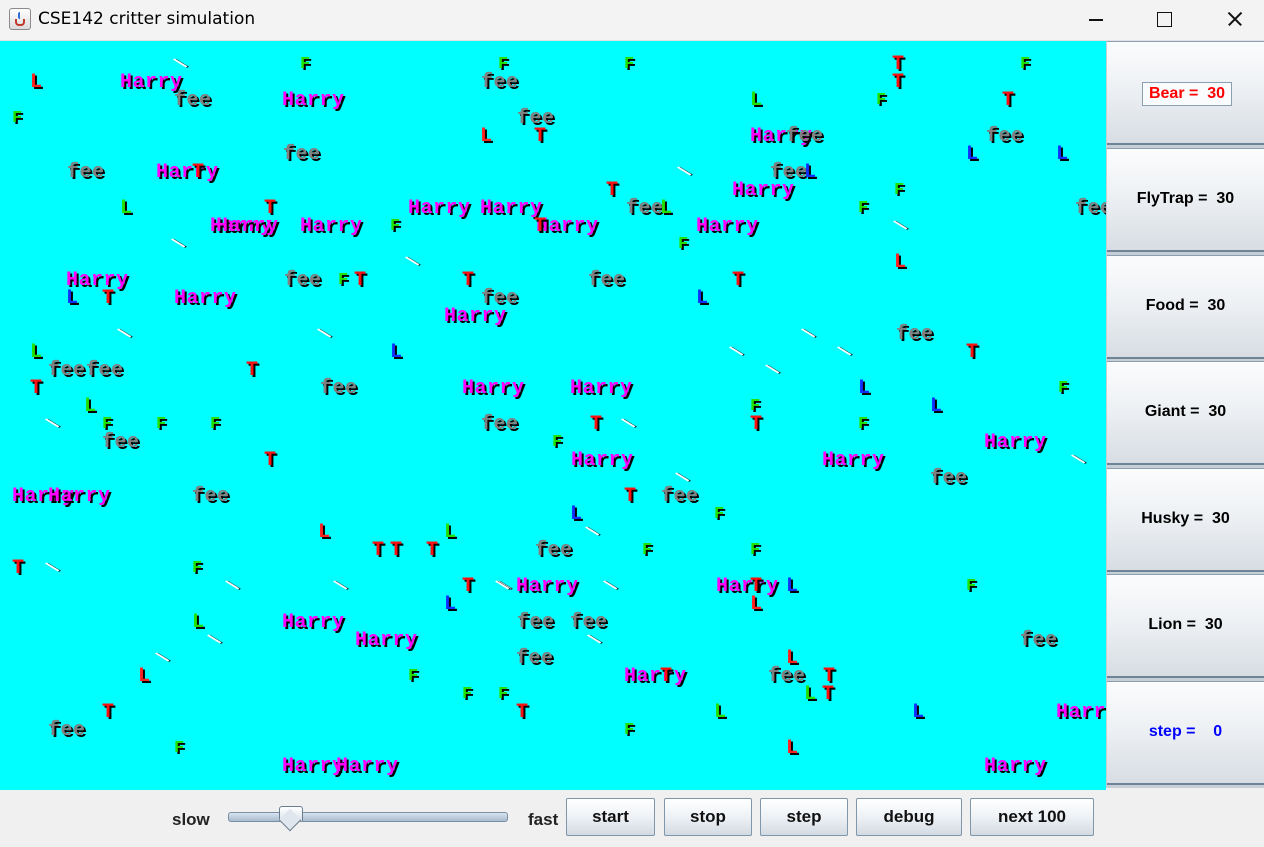 The width and height of the screenshot is (1264, 847). Describe the element at coordinates (1185, 93) in the screenshot. I see `bear-count-panel: Bear = 30` at that location.